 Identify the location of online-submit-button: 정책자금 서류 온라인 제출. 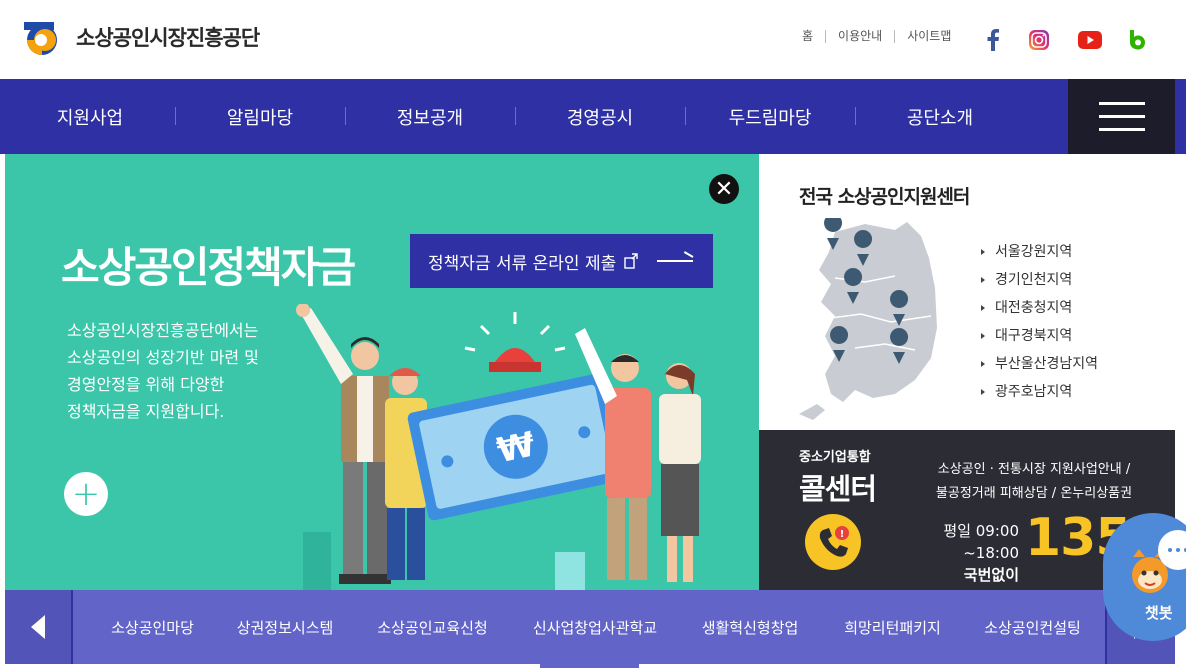
(561, 261).